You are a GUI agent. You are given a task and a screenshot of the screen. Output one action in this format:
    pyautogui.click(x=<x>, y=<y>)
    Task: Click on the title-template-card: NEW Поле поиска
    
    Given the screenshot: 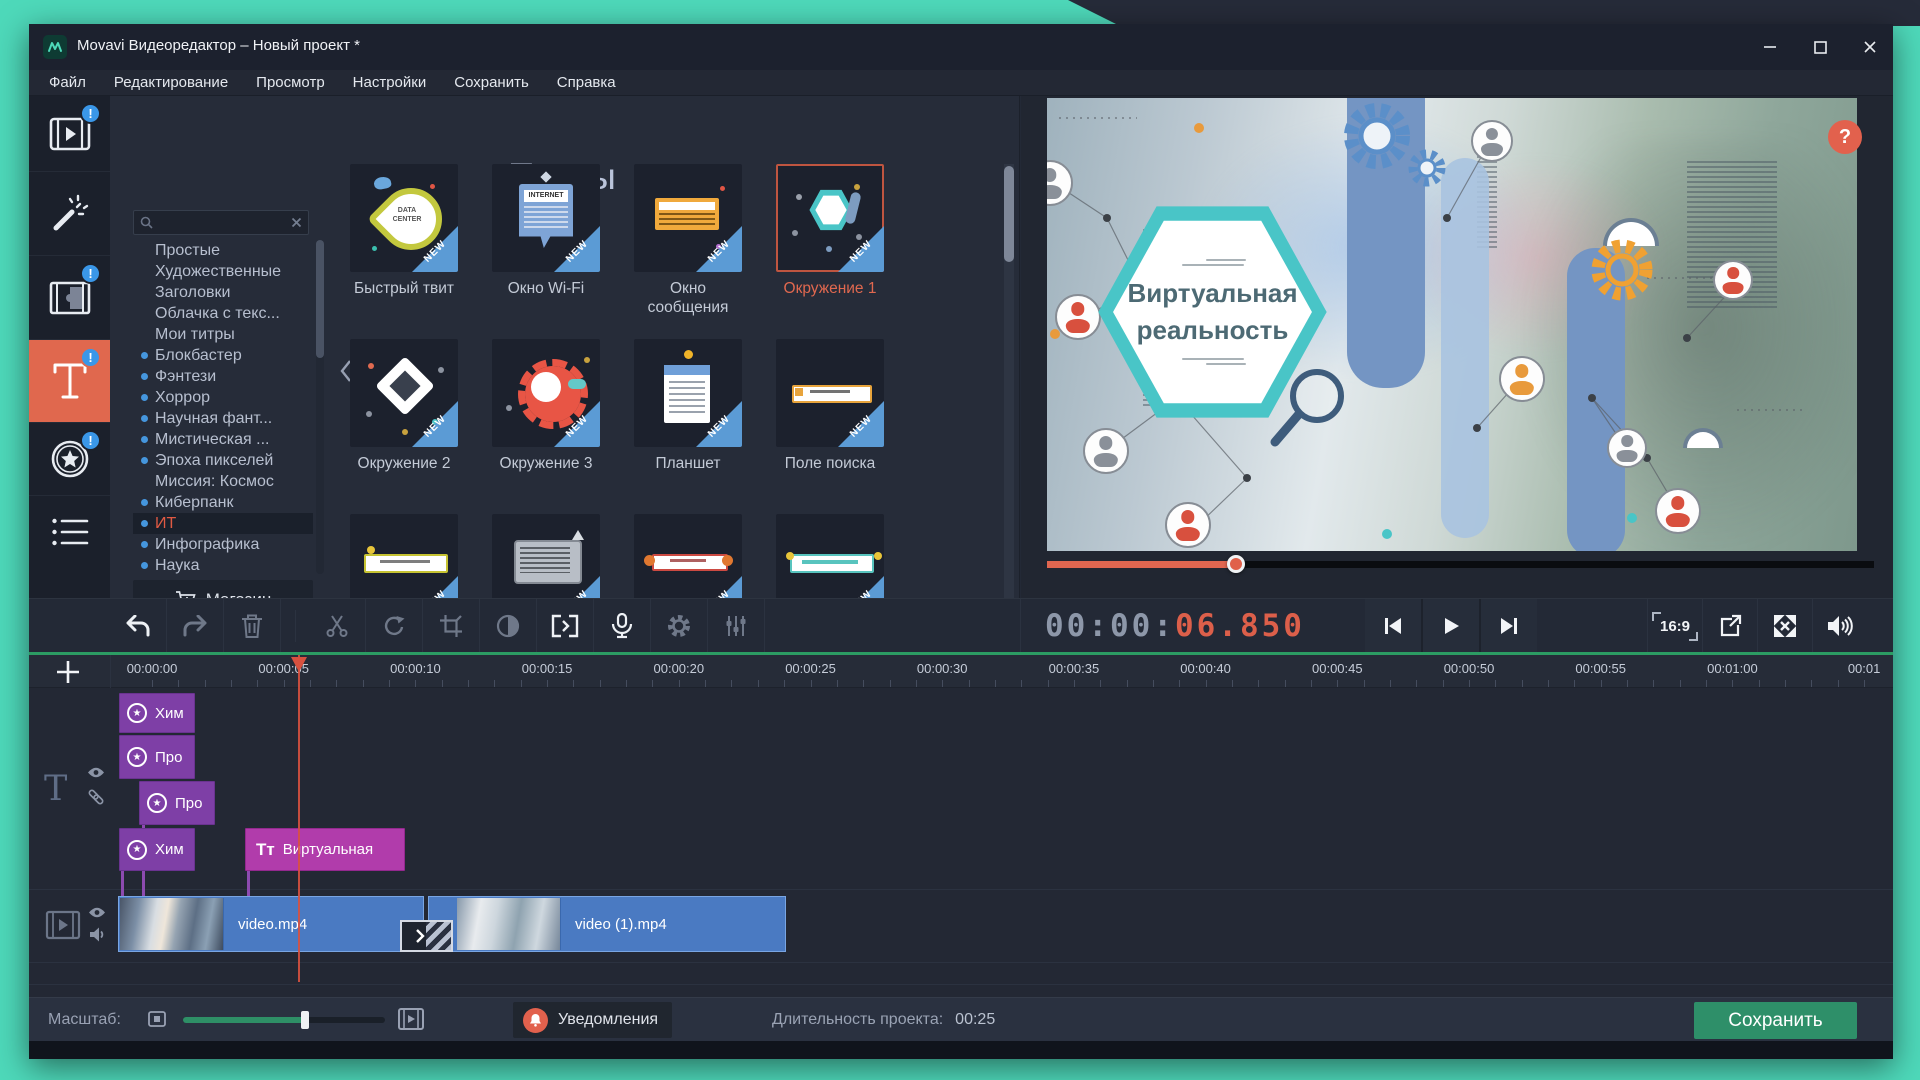 What is the action you would take?
    pyautogui.click(x=830, y=426)
    